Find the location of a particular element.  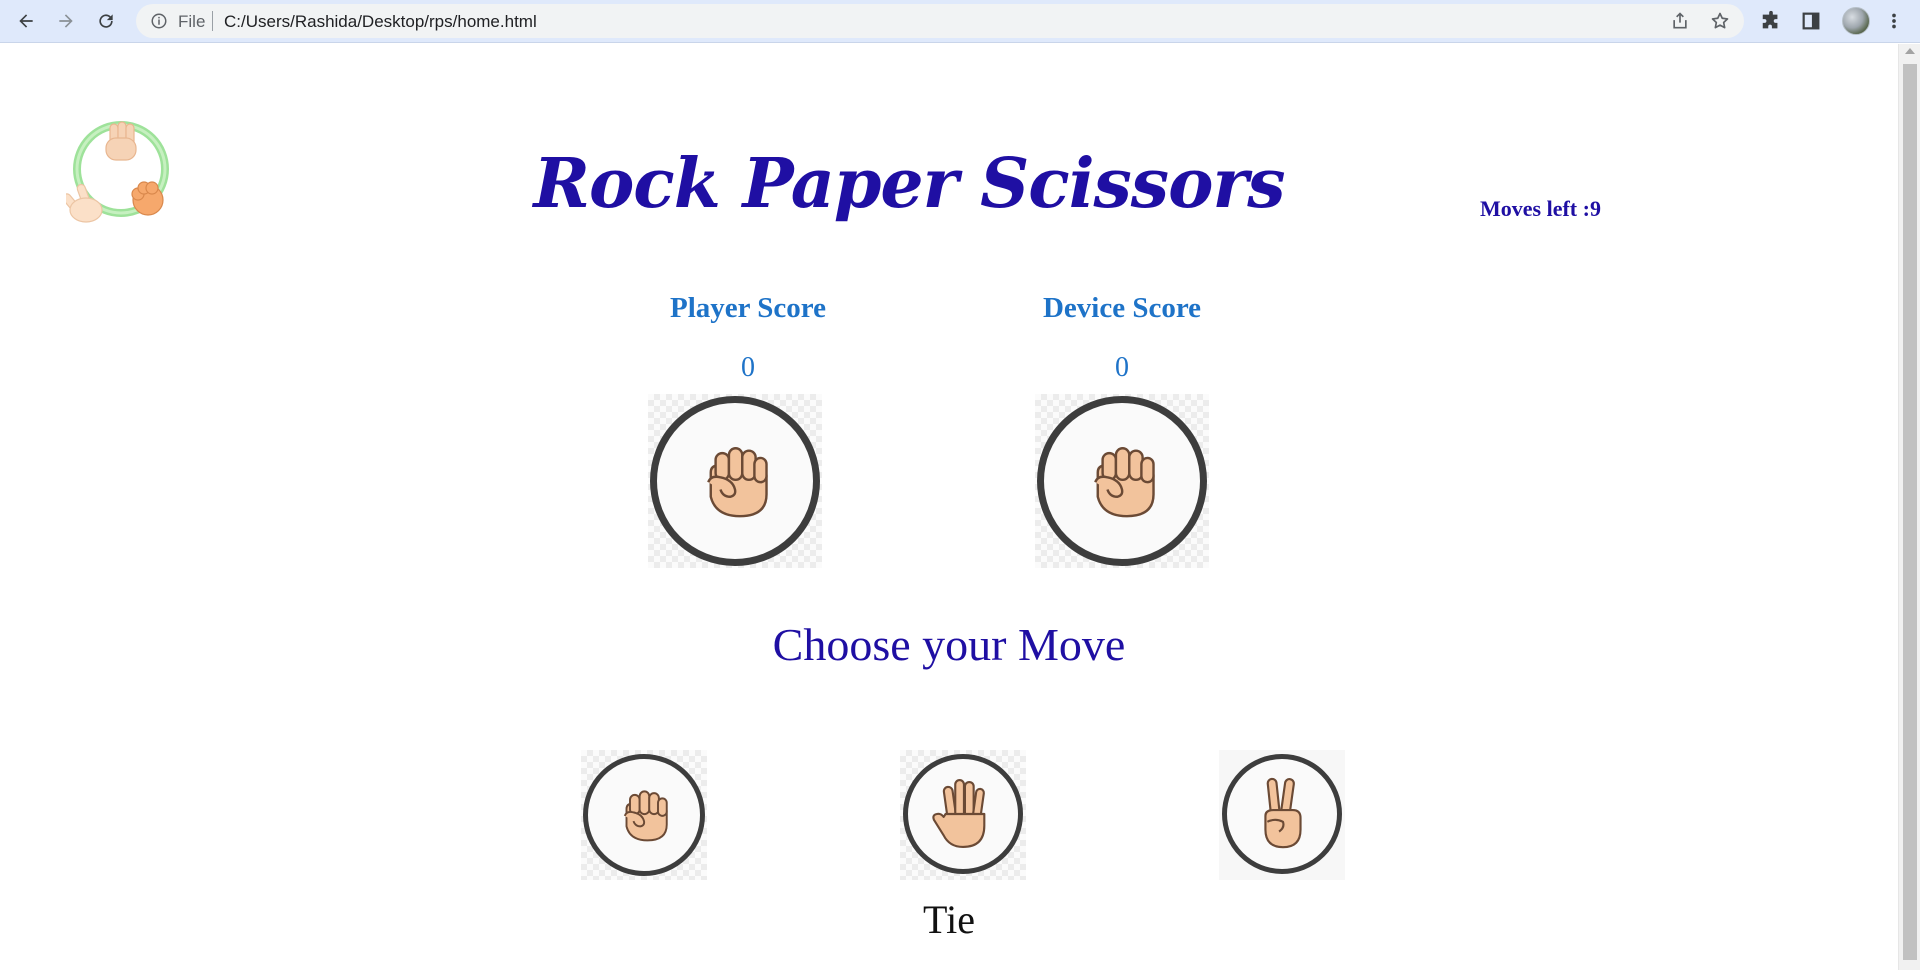

info-icon is located at coordinates (159, 21).